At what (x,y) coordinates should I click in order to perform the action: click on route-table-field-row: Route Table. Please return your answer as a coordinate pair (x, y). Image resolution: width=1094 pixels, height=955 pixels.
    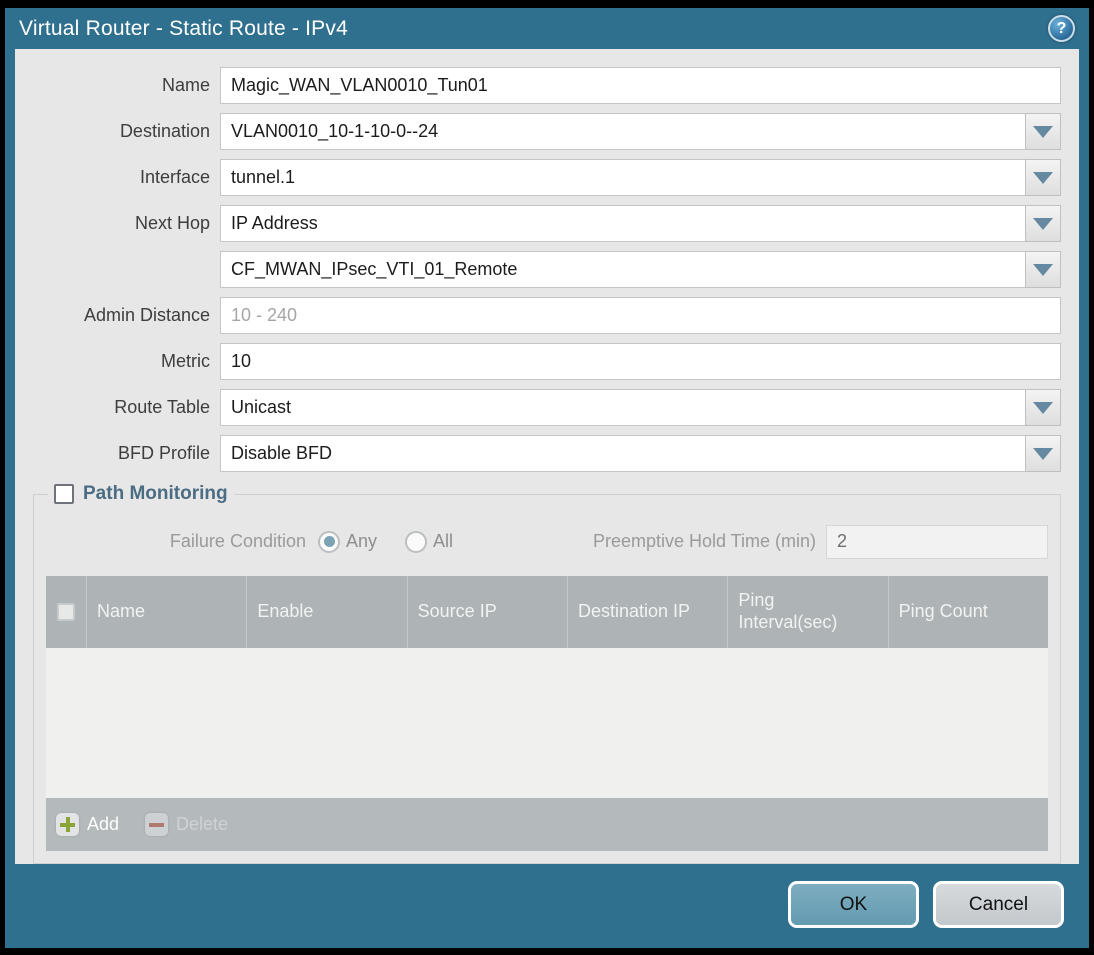
    Looking at the image, I should click on (547, 407).